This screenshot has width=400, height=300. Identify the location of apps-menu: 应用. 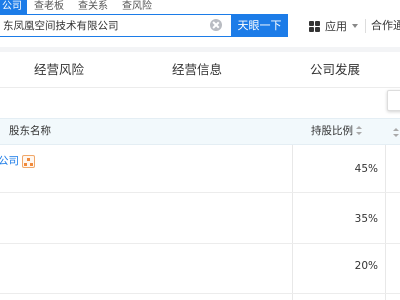
(333, 26).